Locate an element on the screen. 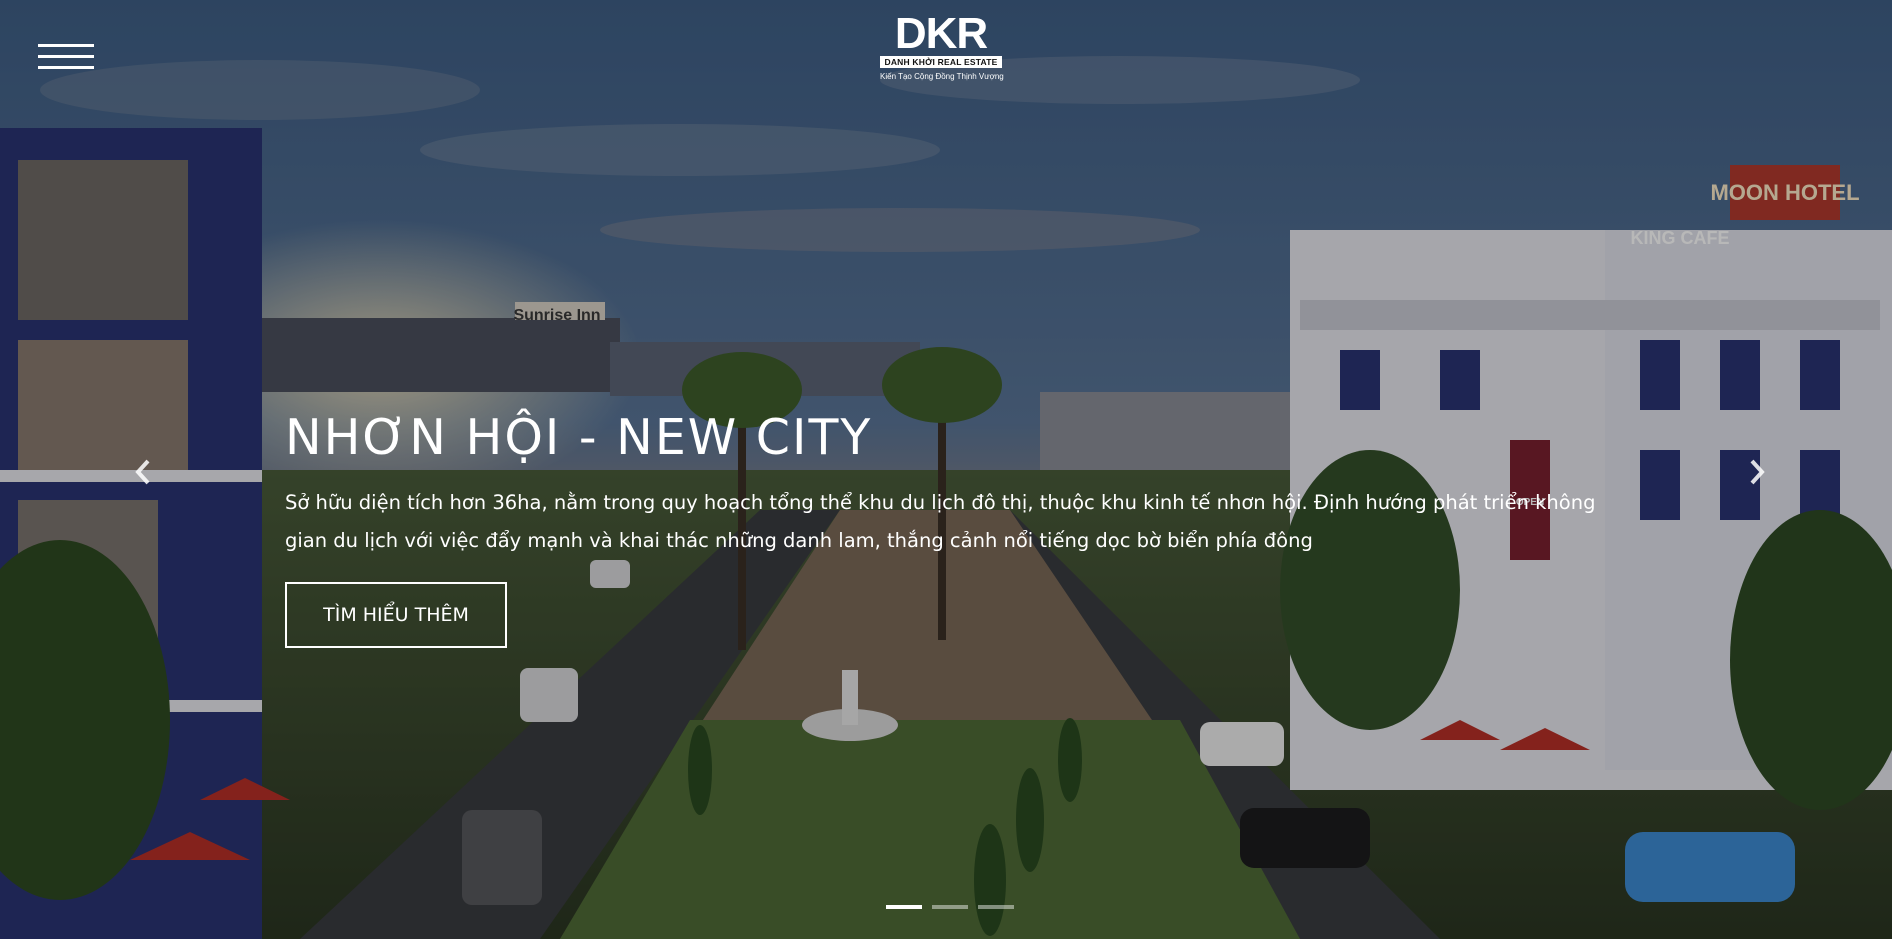  hamburger-menu-icon is located at coordinates (66, 57).